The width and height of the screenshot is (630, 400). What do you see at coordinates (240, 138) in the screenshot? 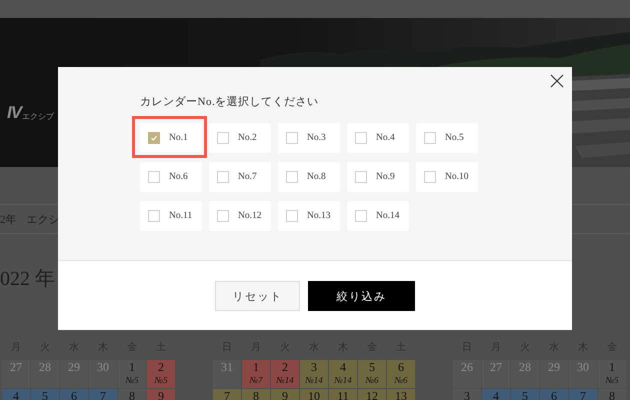
I see `calendar-option: No.2` at bounding box center [240, 138].